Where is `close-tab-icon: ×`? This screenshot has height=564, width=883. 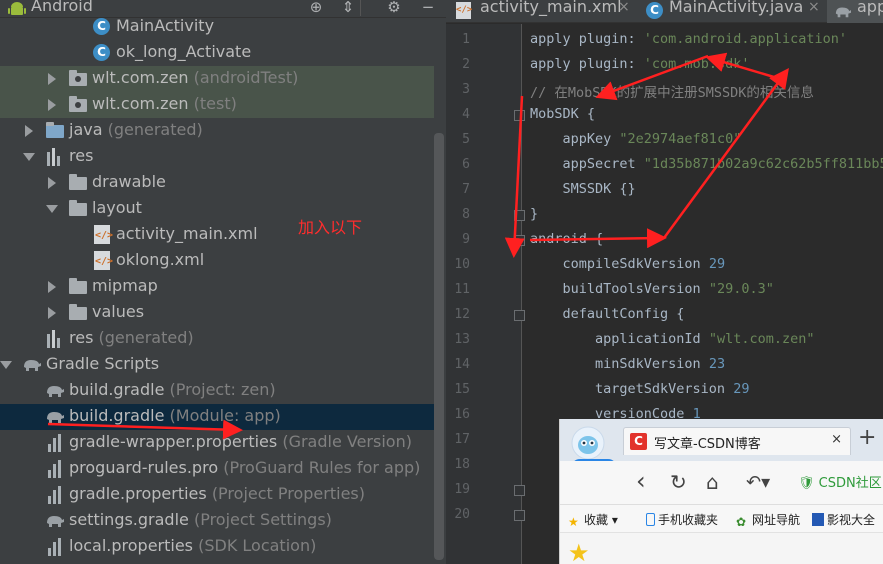 close-tab-icon: × is located at coordinates (836, 439).